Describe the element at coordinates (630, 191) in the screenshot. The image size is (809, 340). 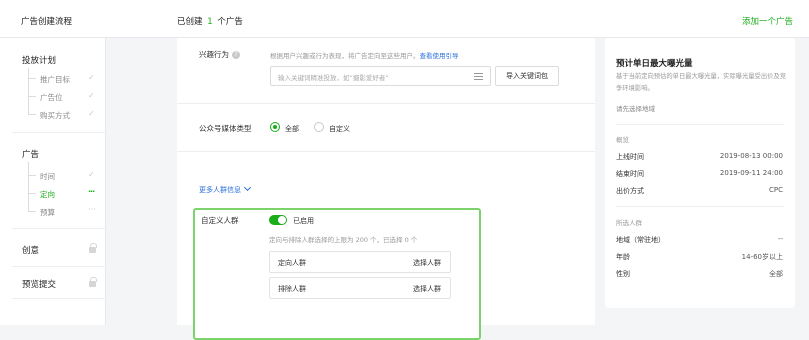
I see `overview-key: 出价方式` at that location.